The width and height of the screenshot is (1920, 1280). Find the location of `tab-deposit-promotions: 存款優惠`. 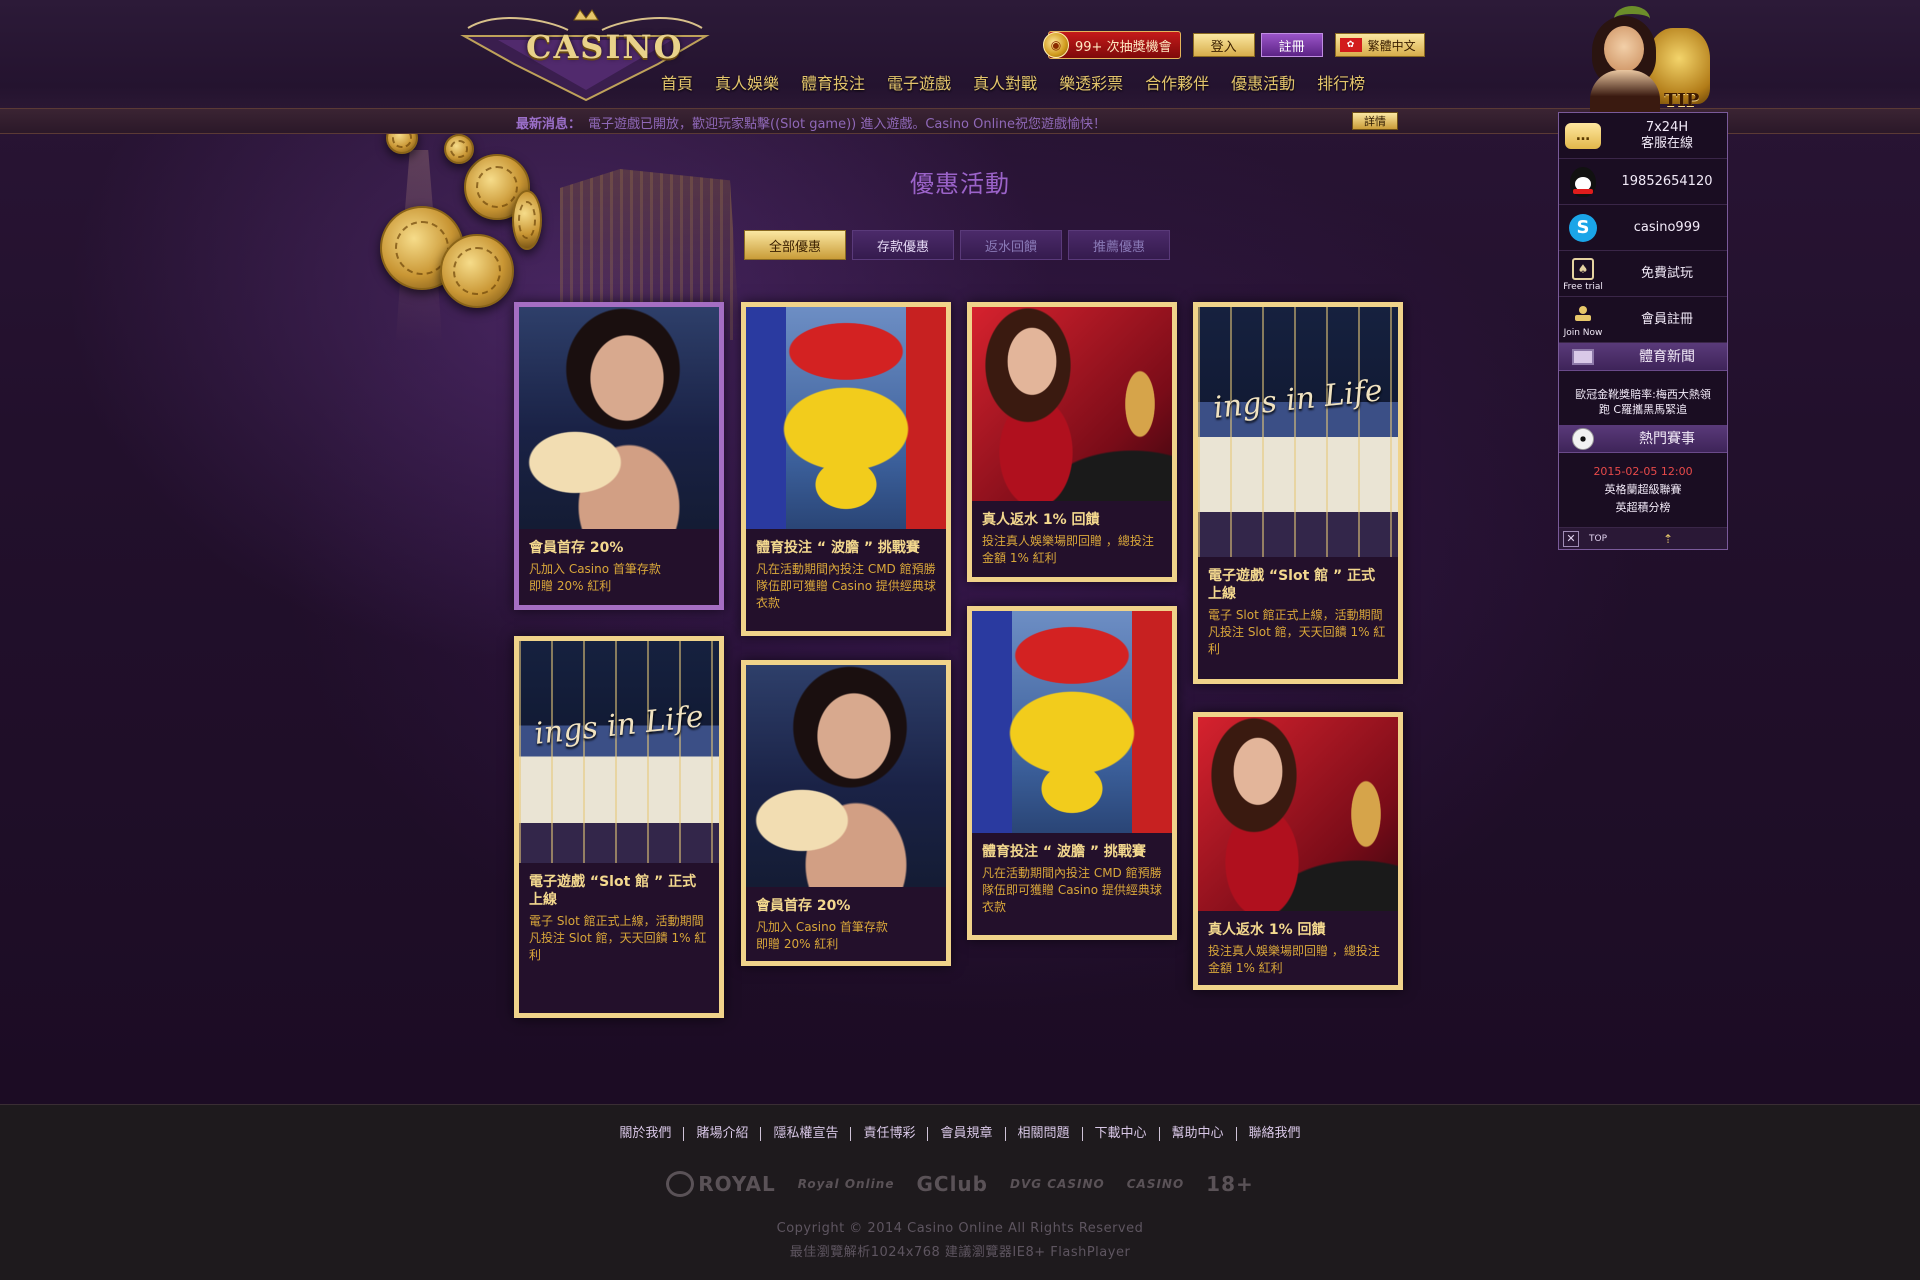

tab-deposit-promotions: 存款優惠 is located at coordinates (903, 245).